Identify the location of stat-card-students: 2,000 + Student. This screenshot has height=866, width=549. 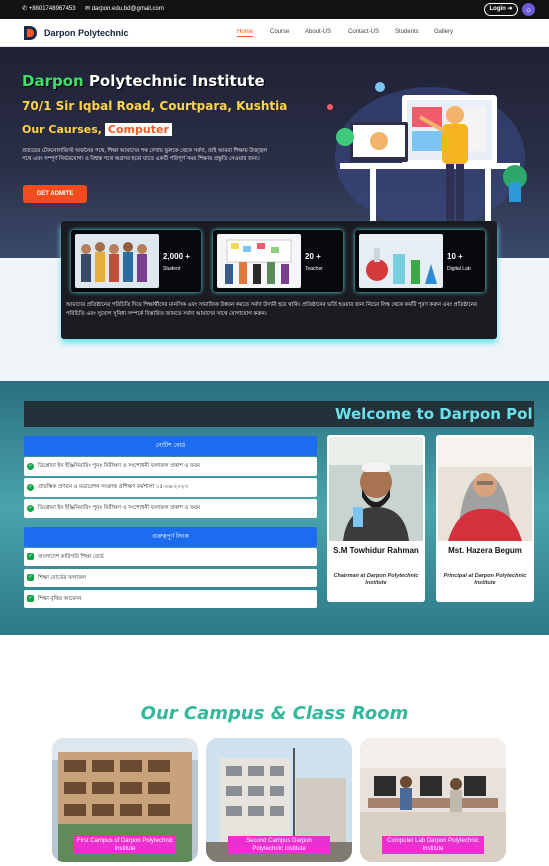
(136, 261).